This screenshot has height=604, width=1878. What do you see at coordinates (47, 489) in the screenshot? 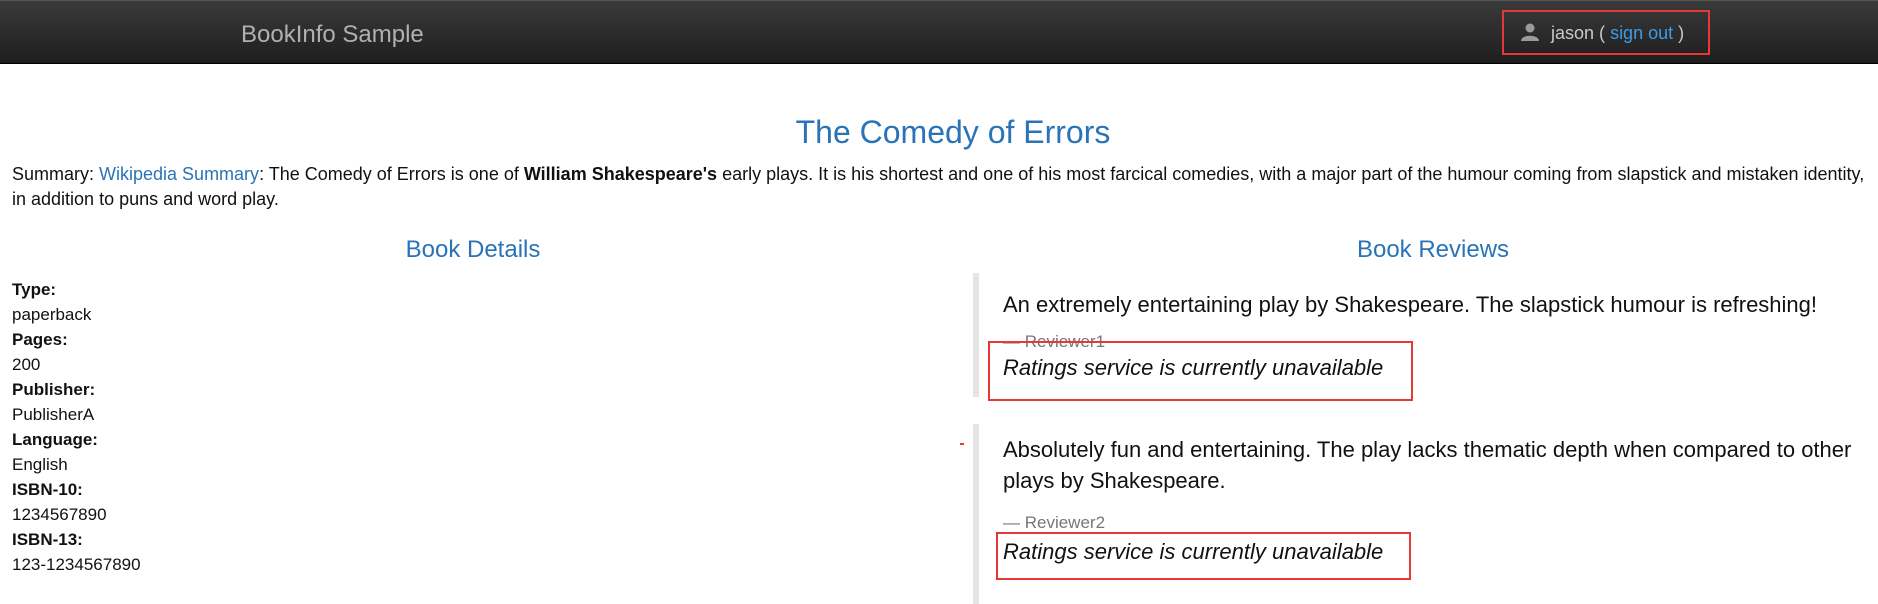
I see `detail-label-isbn10: ISBN-10:` at bounding box center [47, 489].